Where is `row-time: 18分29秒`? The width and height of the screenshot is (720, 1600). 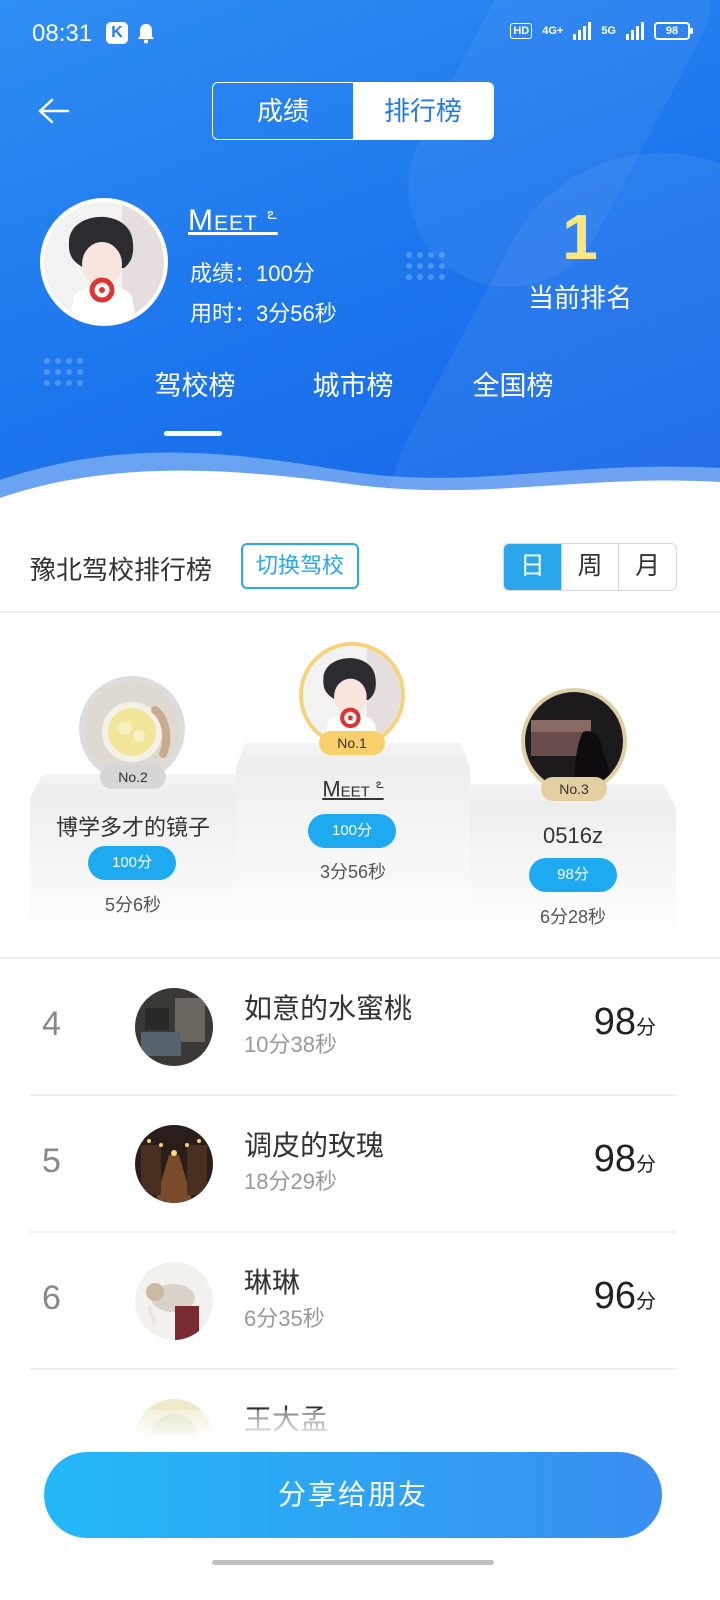
row-time: 18分29秒 is located at coordinates (290, 1181).